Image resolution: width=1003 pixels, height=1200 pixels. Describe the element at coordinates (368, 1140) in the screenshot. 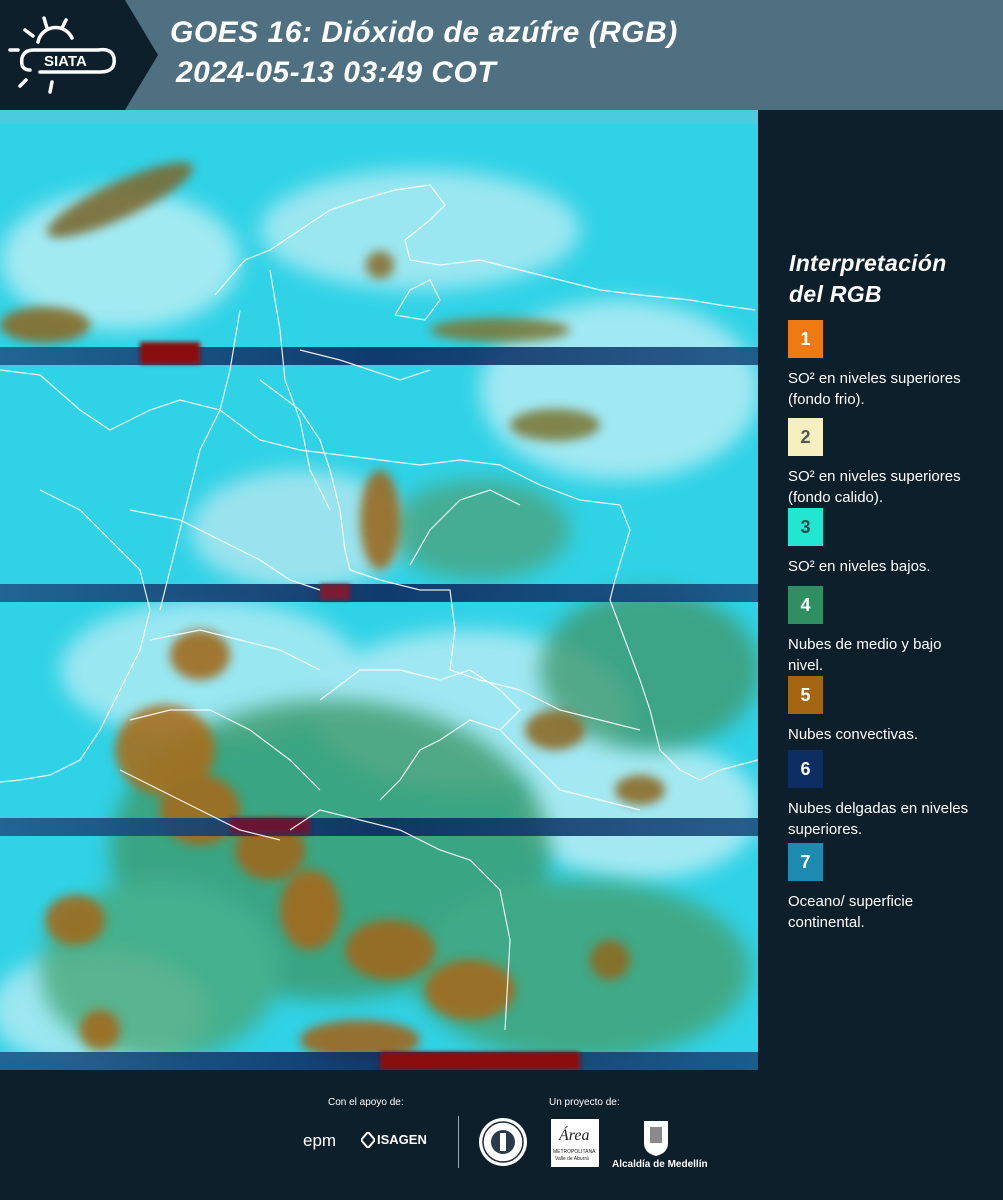

I see `isagen-icon` at that location.